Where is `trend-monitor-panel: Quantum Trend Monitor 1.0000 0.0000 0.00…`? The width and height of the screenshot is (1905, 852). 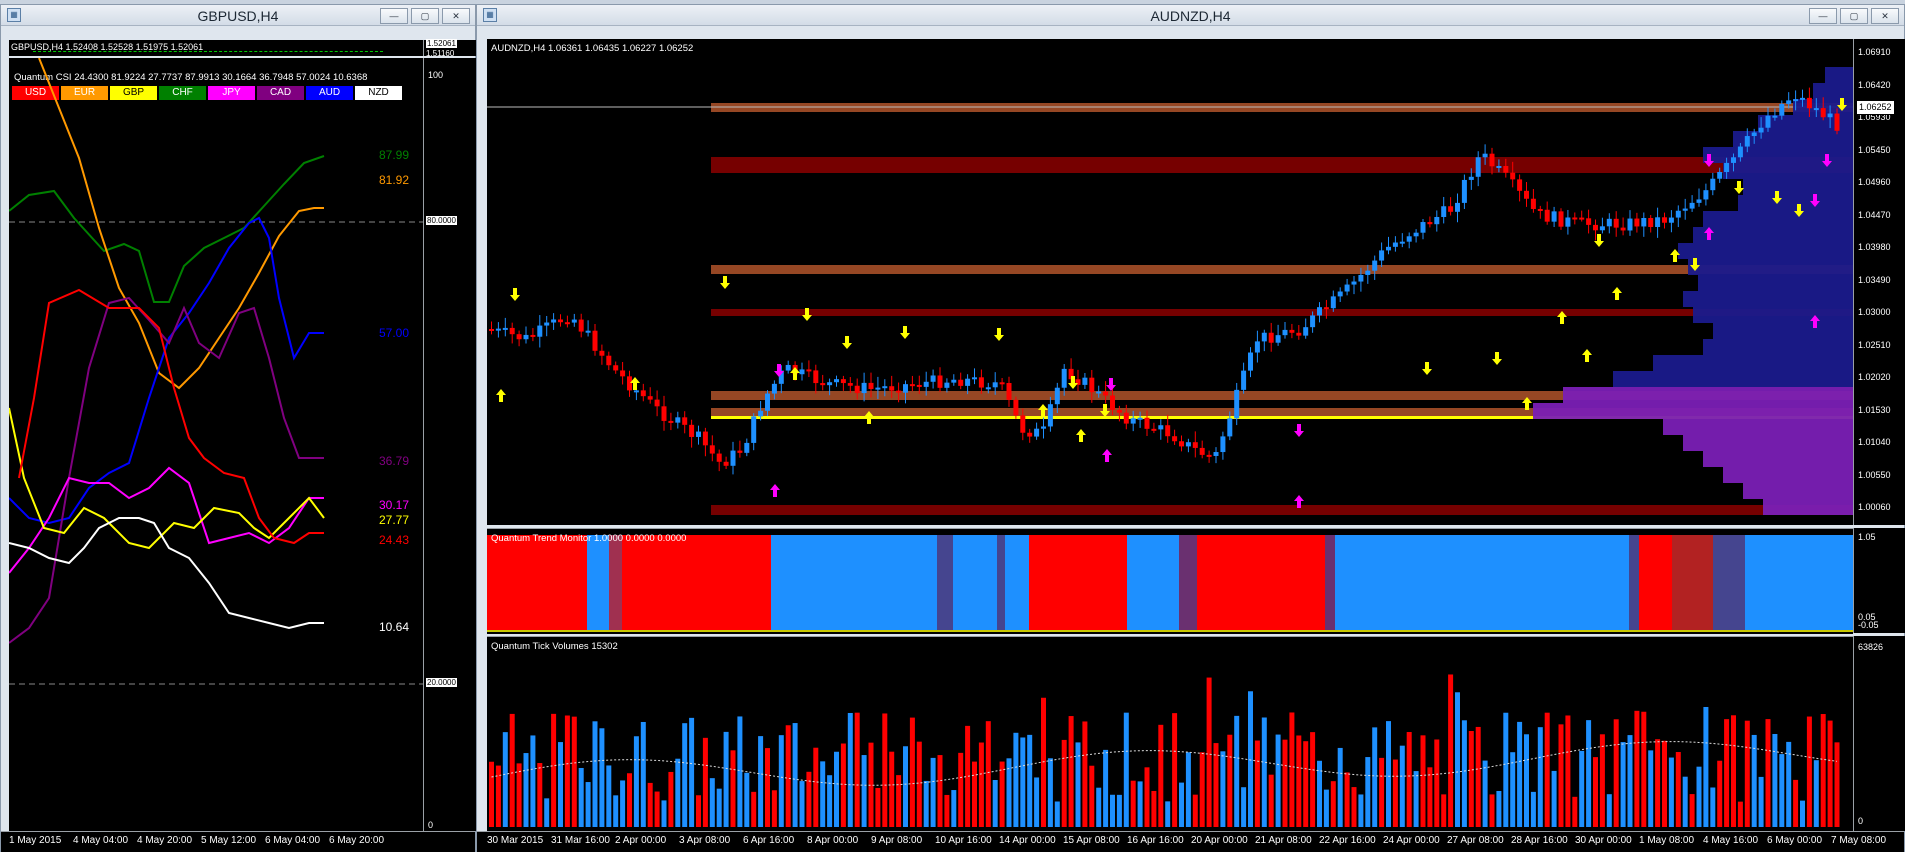 trend-monitor-panel: Quantum Trend Monitor 1.0000 0.0000 0.00… is located at coordinates (1170, 581).